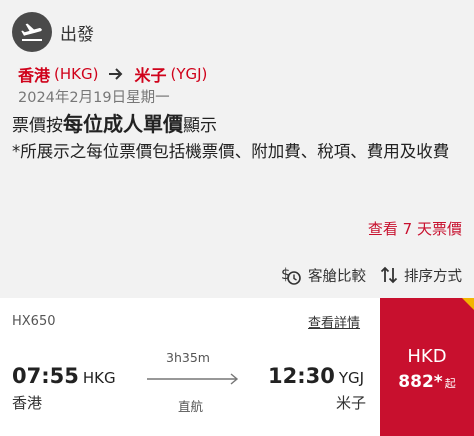 The width and height of the screenshot is (474, 436). What do you see at coordinates (231, 151) in the screenshot?
I see `fare-inclusion-note: *所展示之每位票價包括機票價、附加費、稅項、費用及收費` at bounding box center [231, 151].